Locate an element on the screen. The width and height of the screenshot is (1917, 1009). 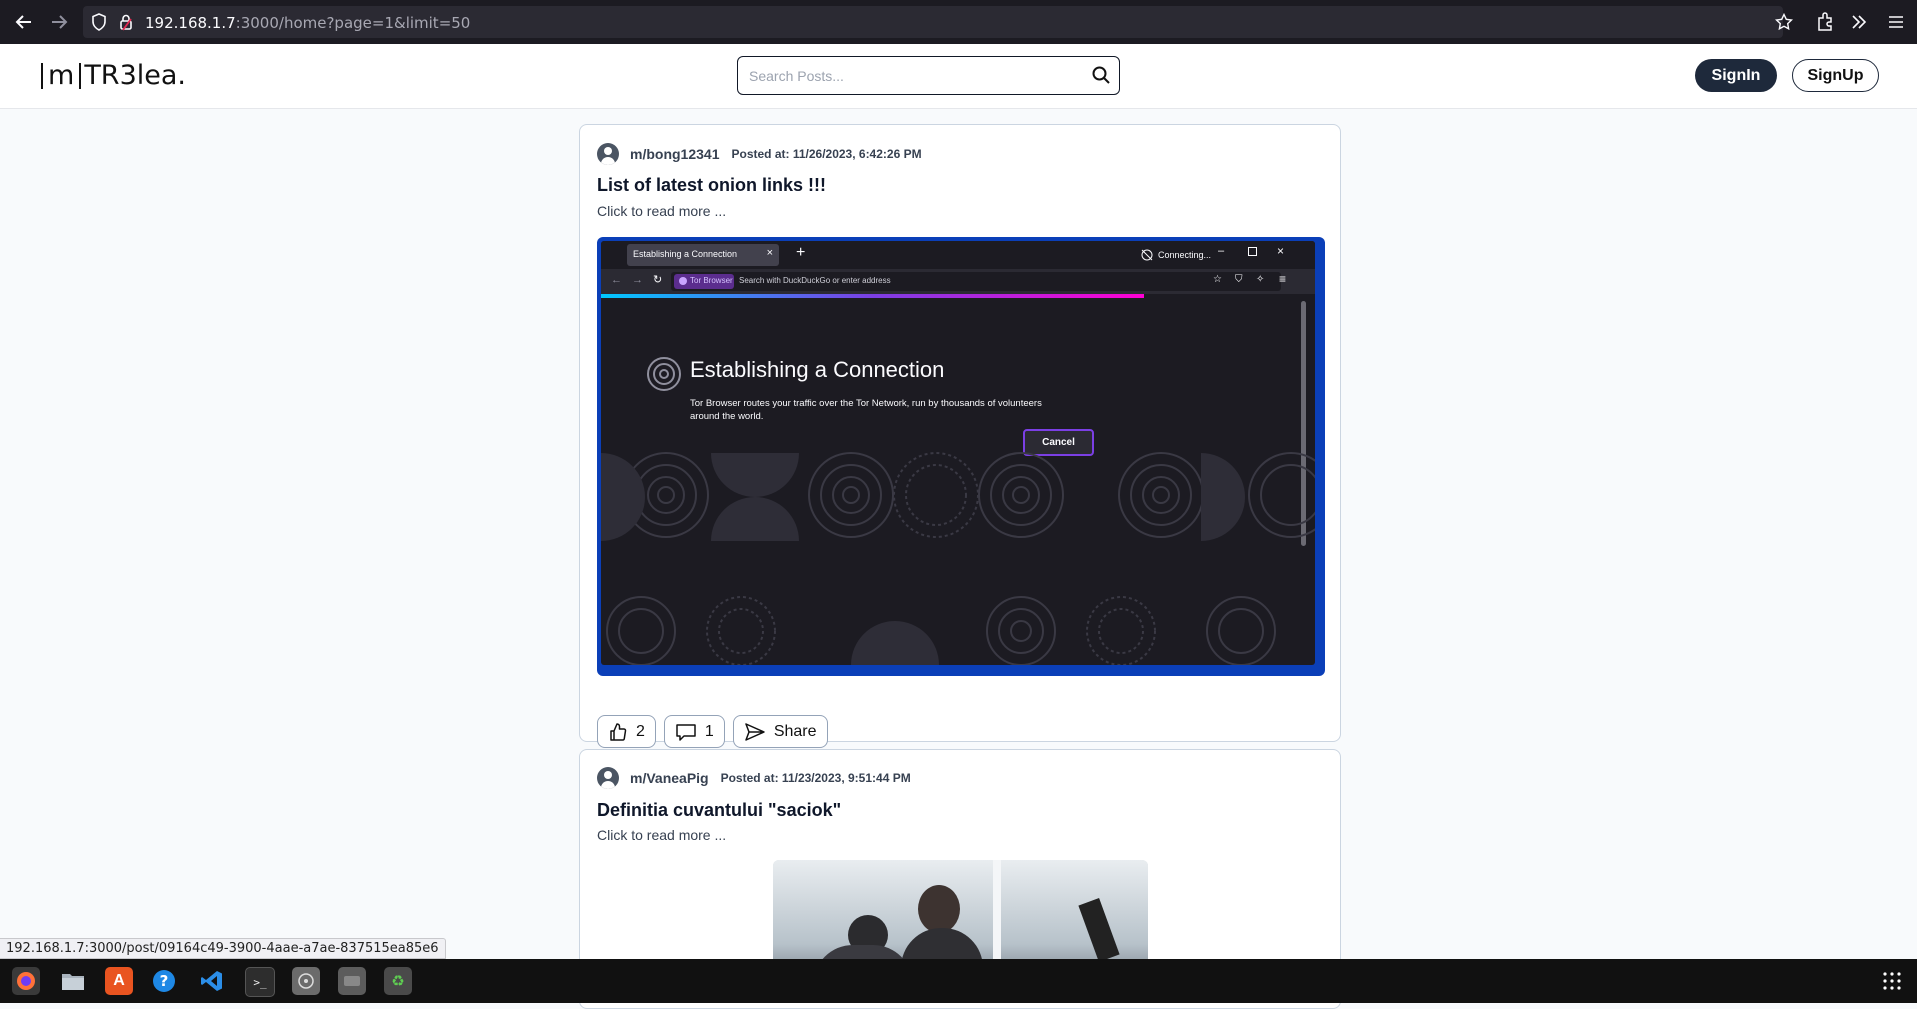
tor-reload-icon: ↻ is located at coordinates (658, 280).